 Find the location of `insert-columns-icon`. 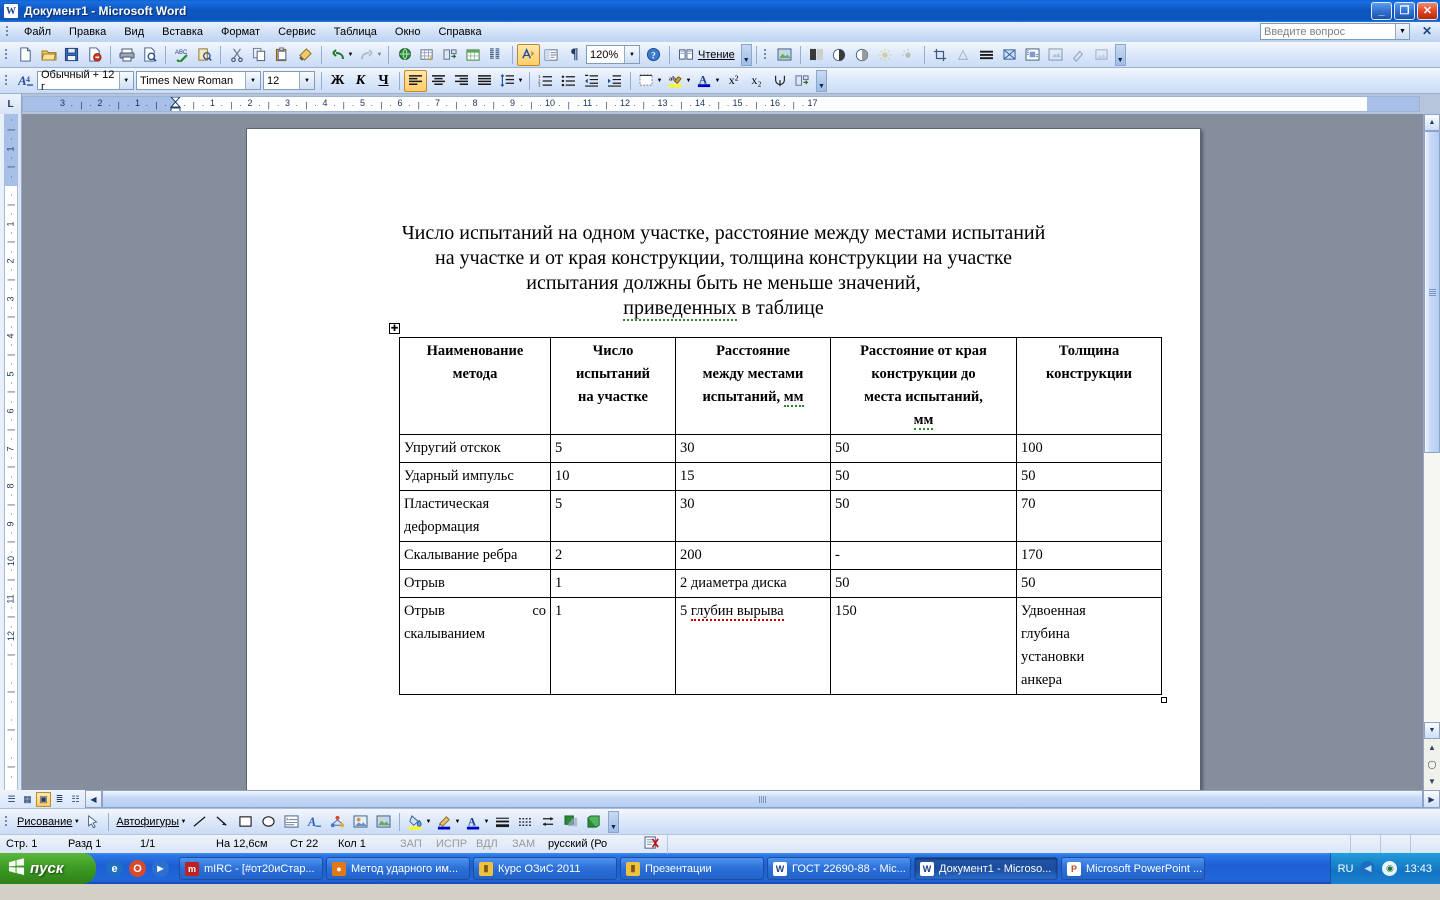

insert-columns-icon is located at coordinates (450, 55).